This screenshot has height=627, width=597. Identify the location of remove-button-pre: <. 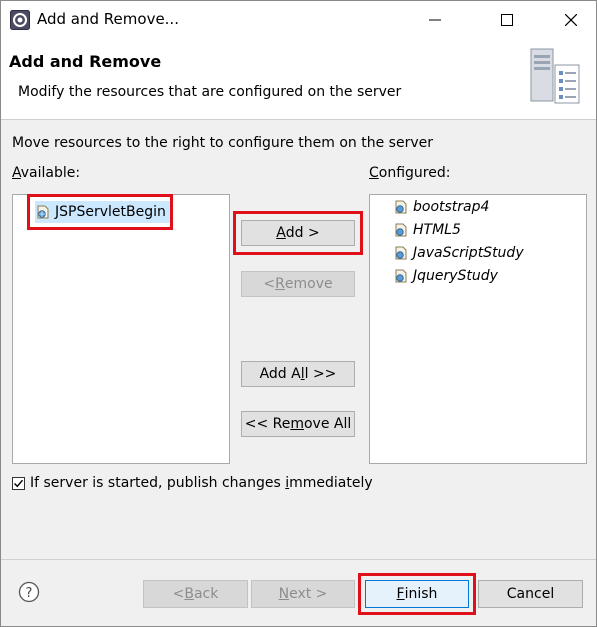
(269, 284).